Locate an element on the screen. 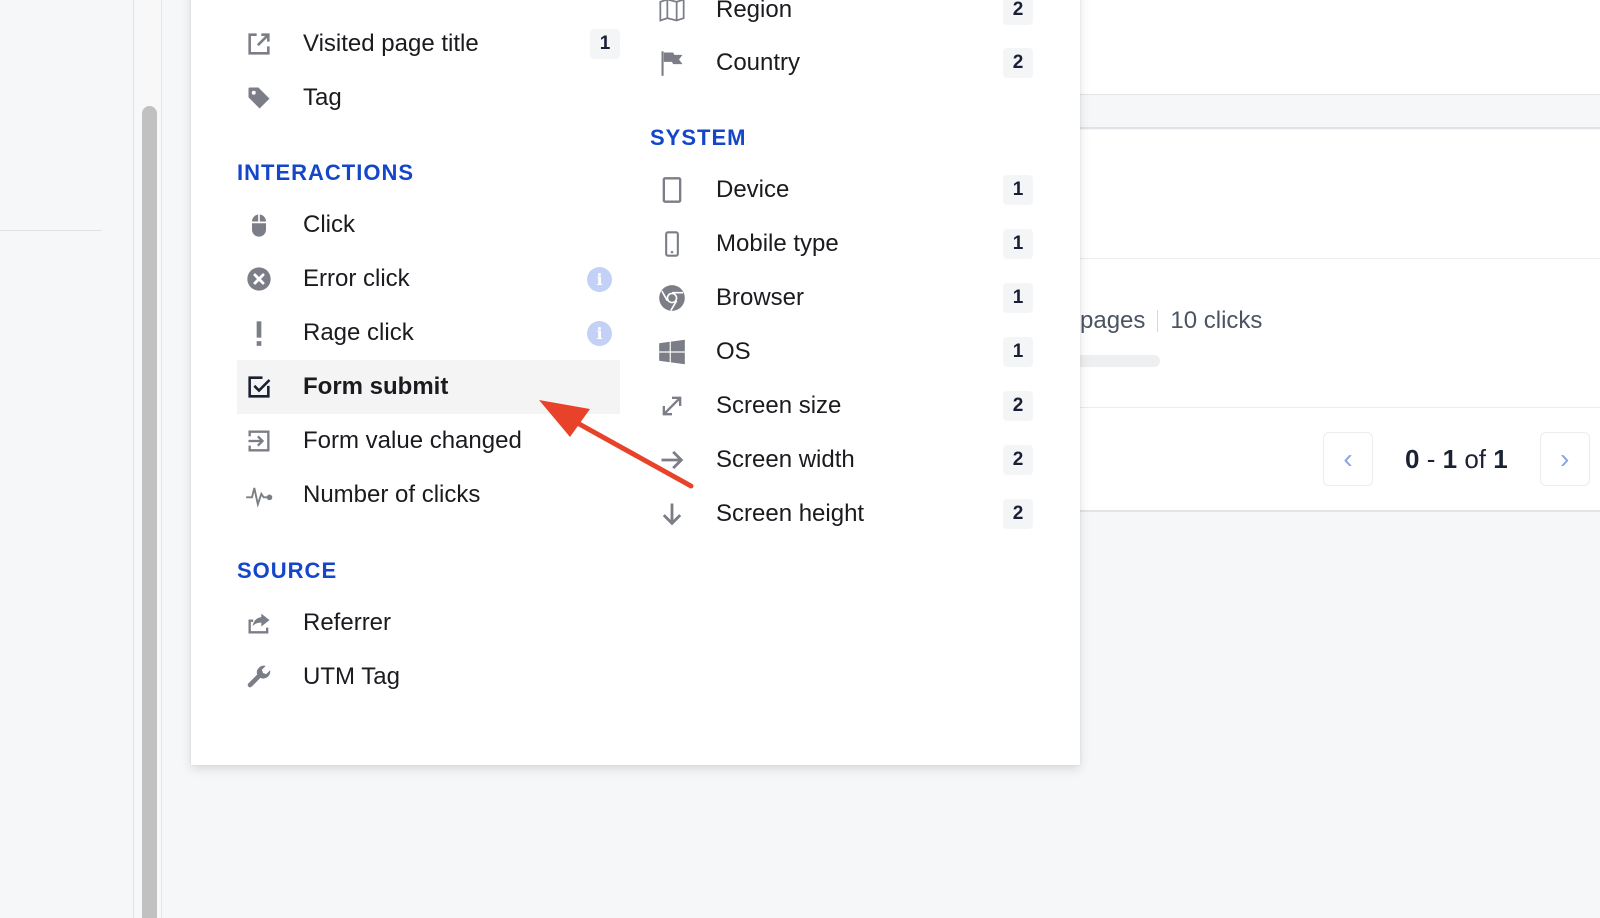 This screenshot has width=1600, height=918. table-header-band is located at coordinates (1340, 112).